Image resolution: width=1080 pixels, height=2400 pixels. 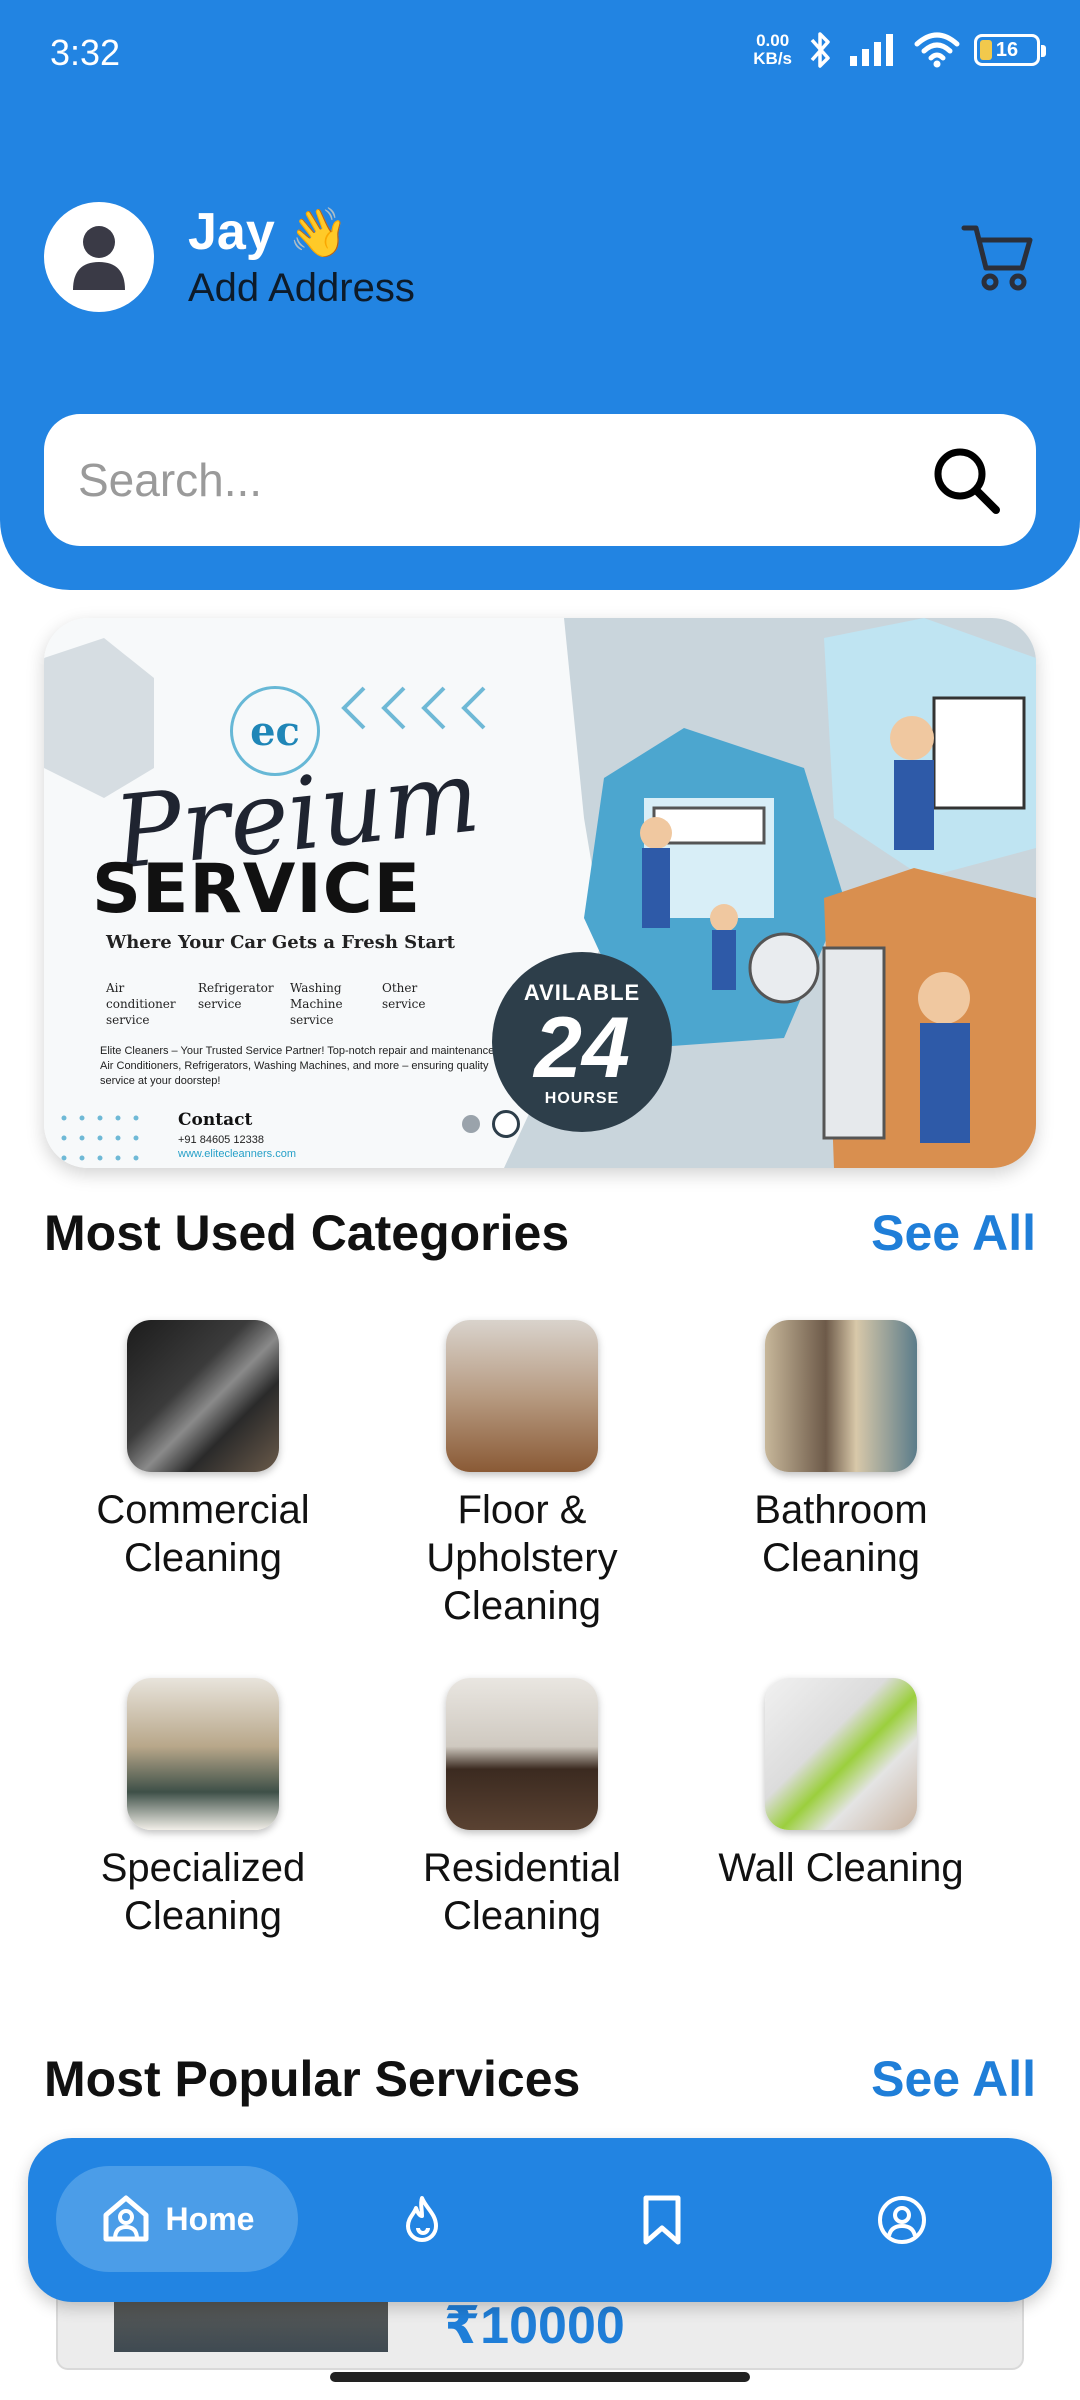 I want to click on wave-icon: 👋, so click(x=318, y=233).